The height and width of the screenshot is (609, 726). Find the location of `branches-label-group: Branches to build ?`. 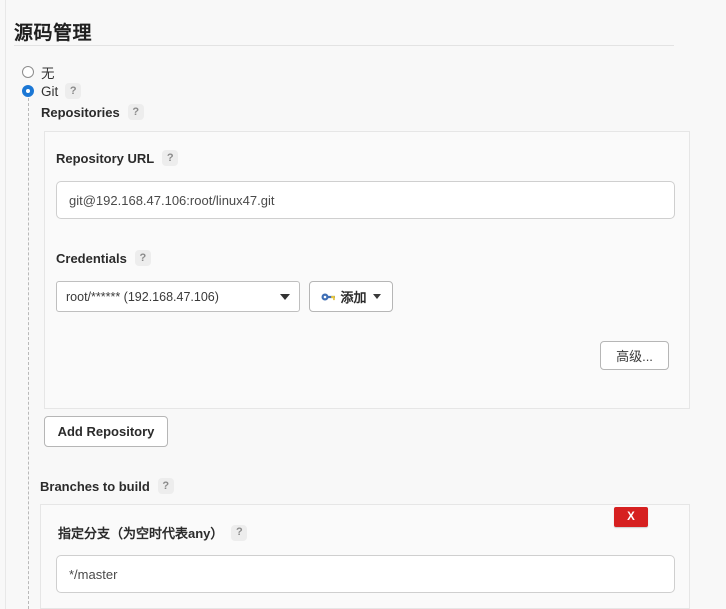

branches-label-group: Branches to build ? is located at coordinates (107, 486).